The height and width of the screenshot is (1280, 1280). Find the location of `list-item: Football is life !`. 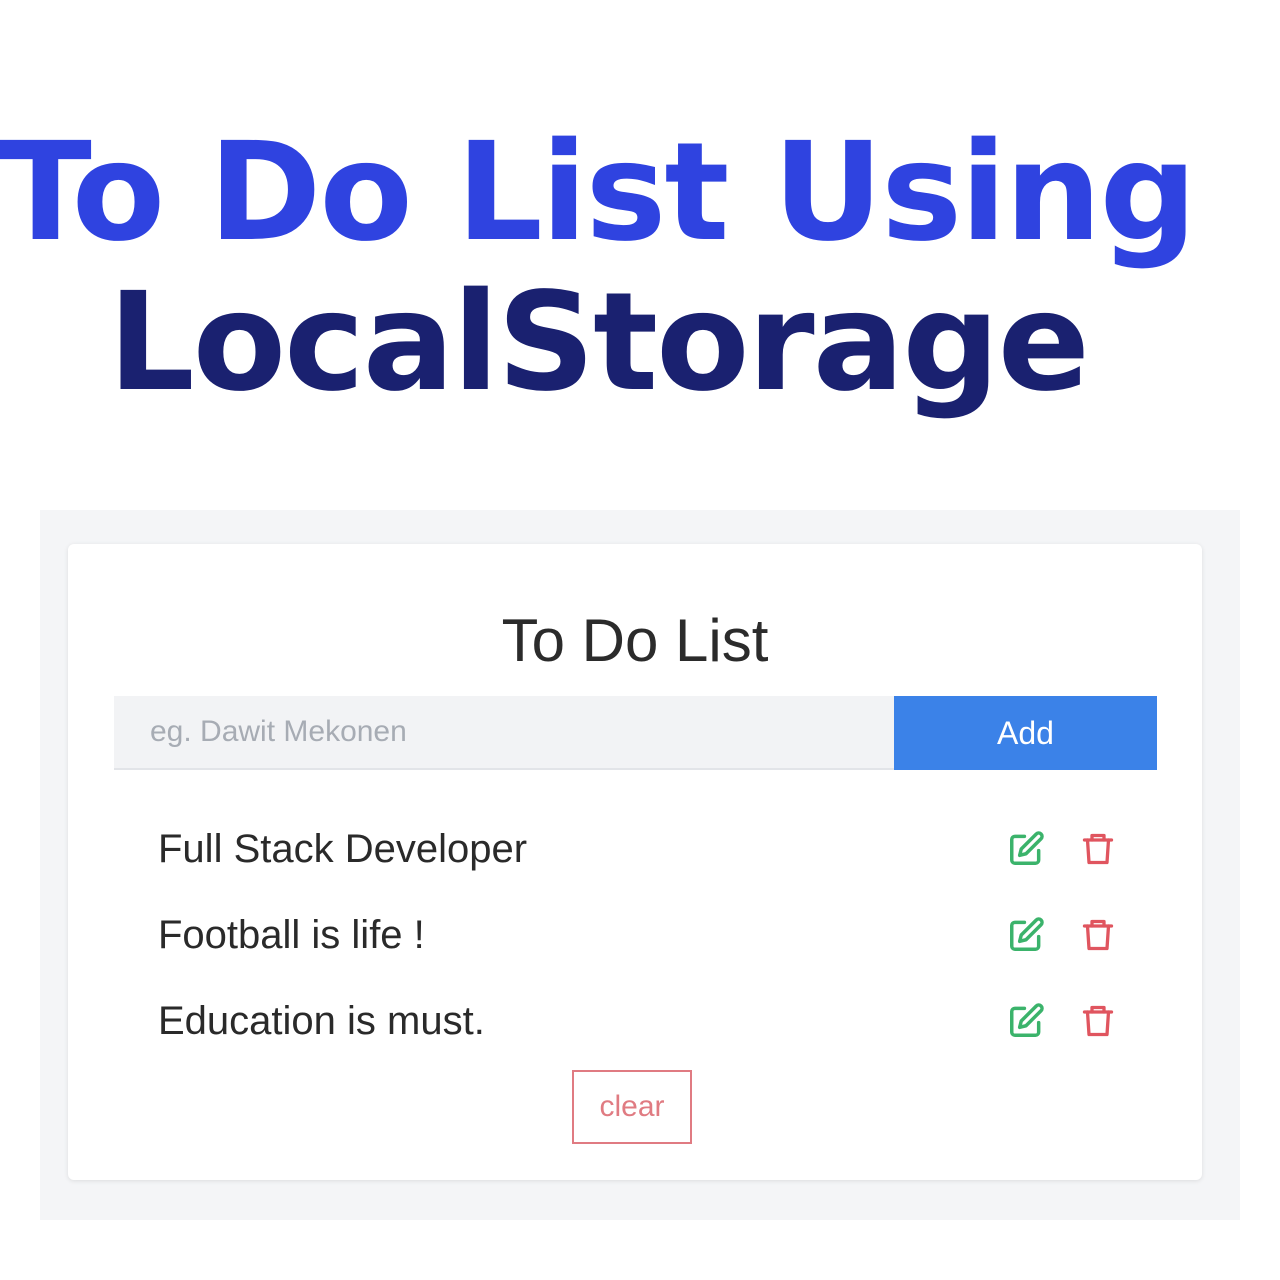

list-item: Football is life ! is located at coordinates (638, 935).